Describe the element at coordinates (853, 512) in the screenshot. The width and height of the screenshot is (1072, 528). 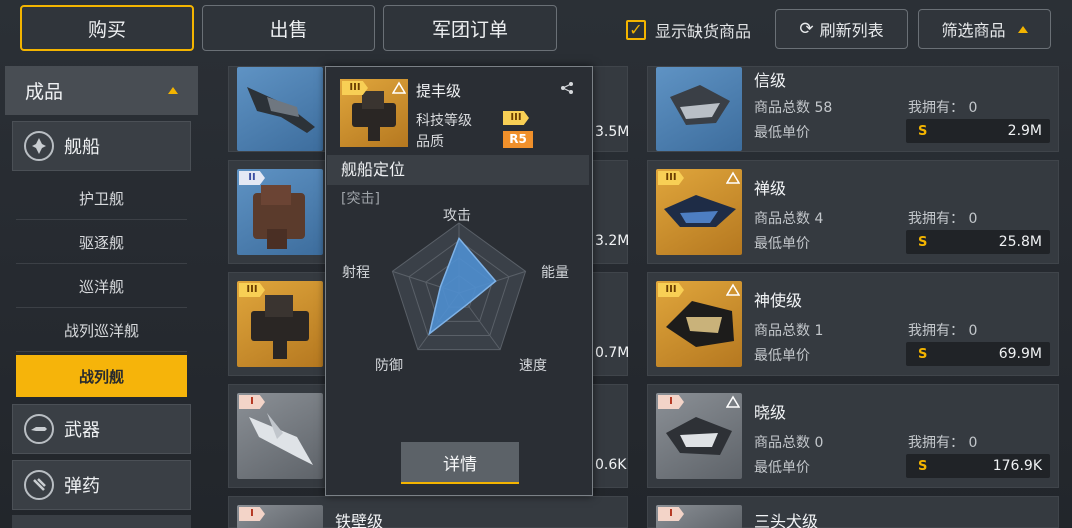
I see `list-item: I 三头犬级` at that location.